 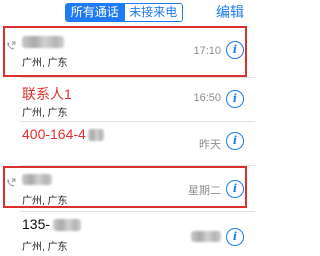 I want to click on tab-missed-calls: 未接来电, so click(x=152, y=12).